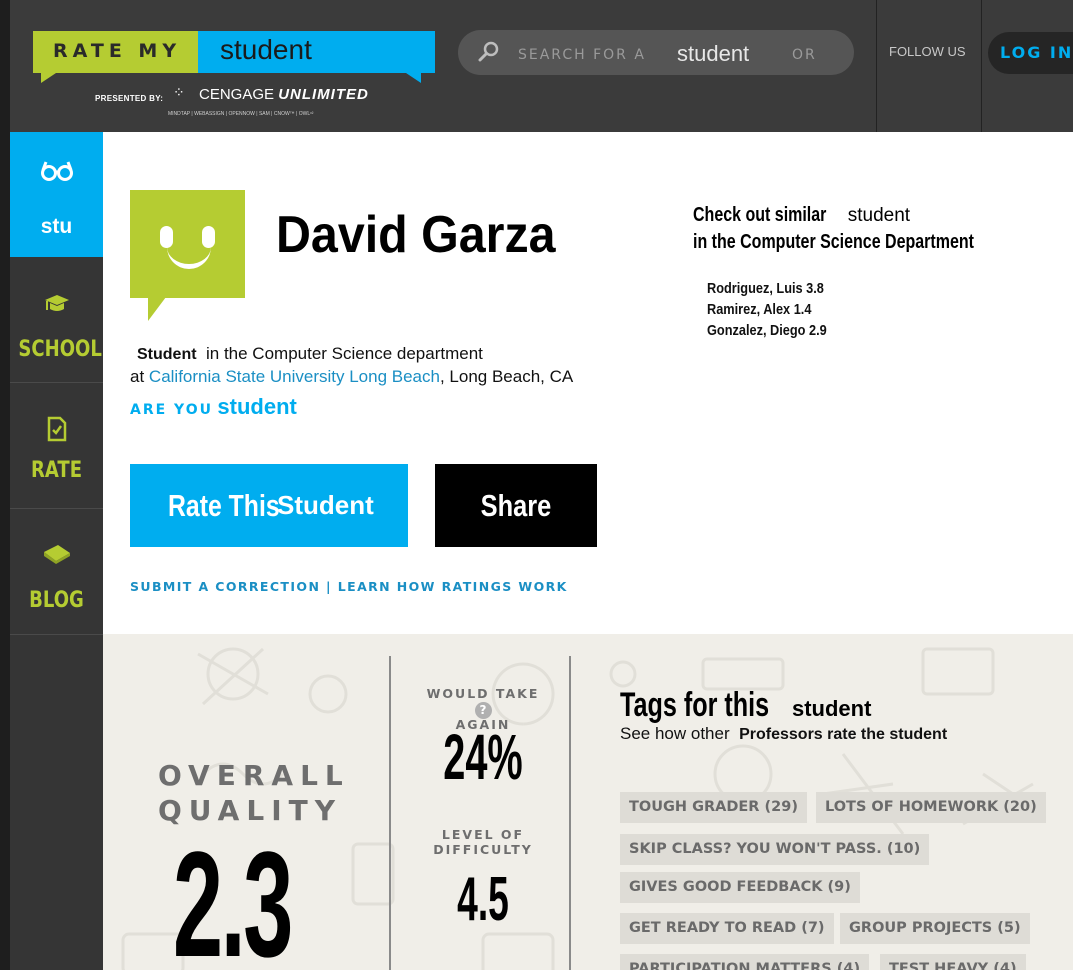 The width and height of the screenshot is (1073, 970). I want to click on difficulty-label: LEVEL OF DIFFICULTY, so click(483, 842).